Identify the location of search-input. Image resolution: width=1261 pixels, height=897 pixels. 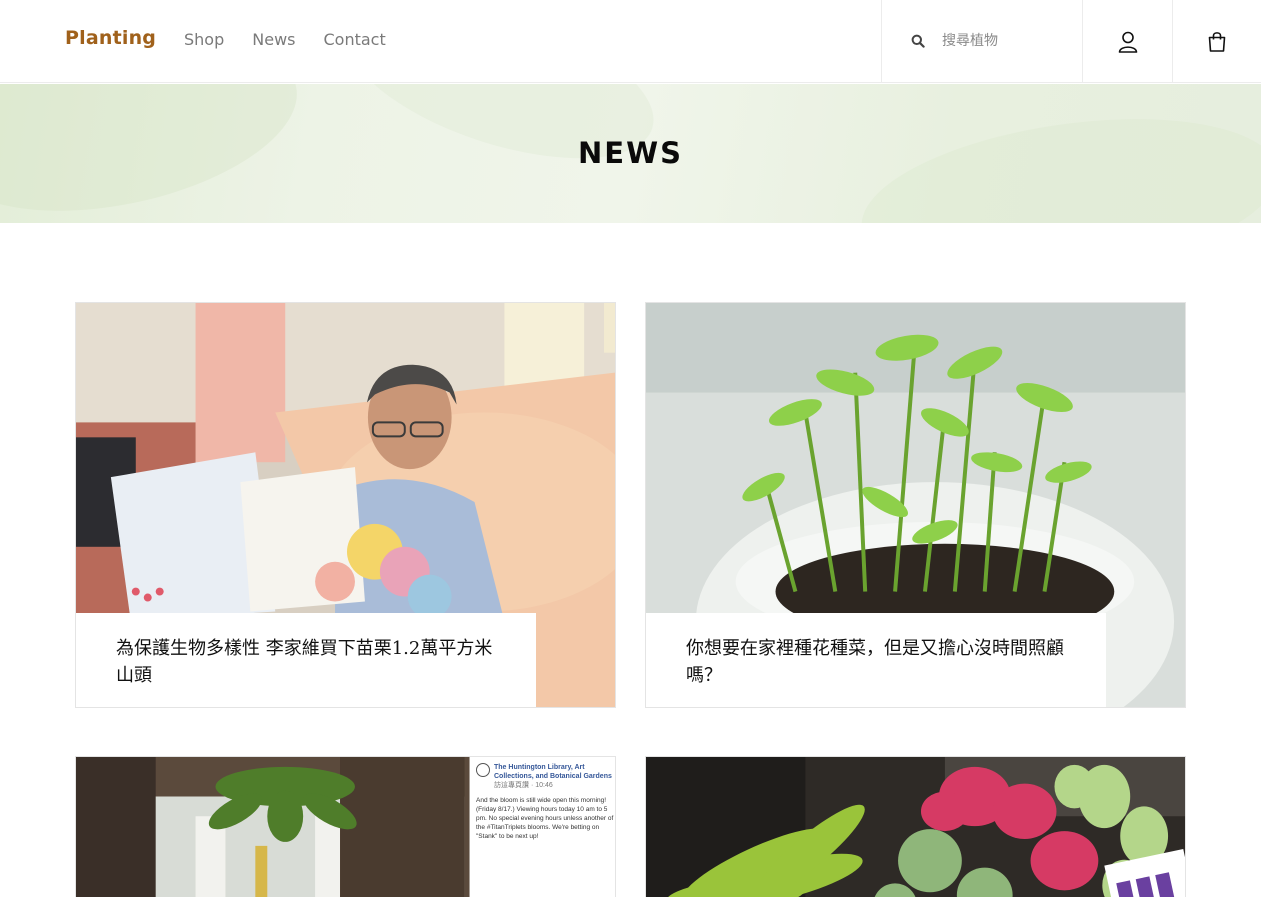
(1007, 41).